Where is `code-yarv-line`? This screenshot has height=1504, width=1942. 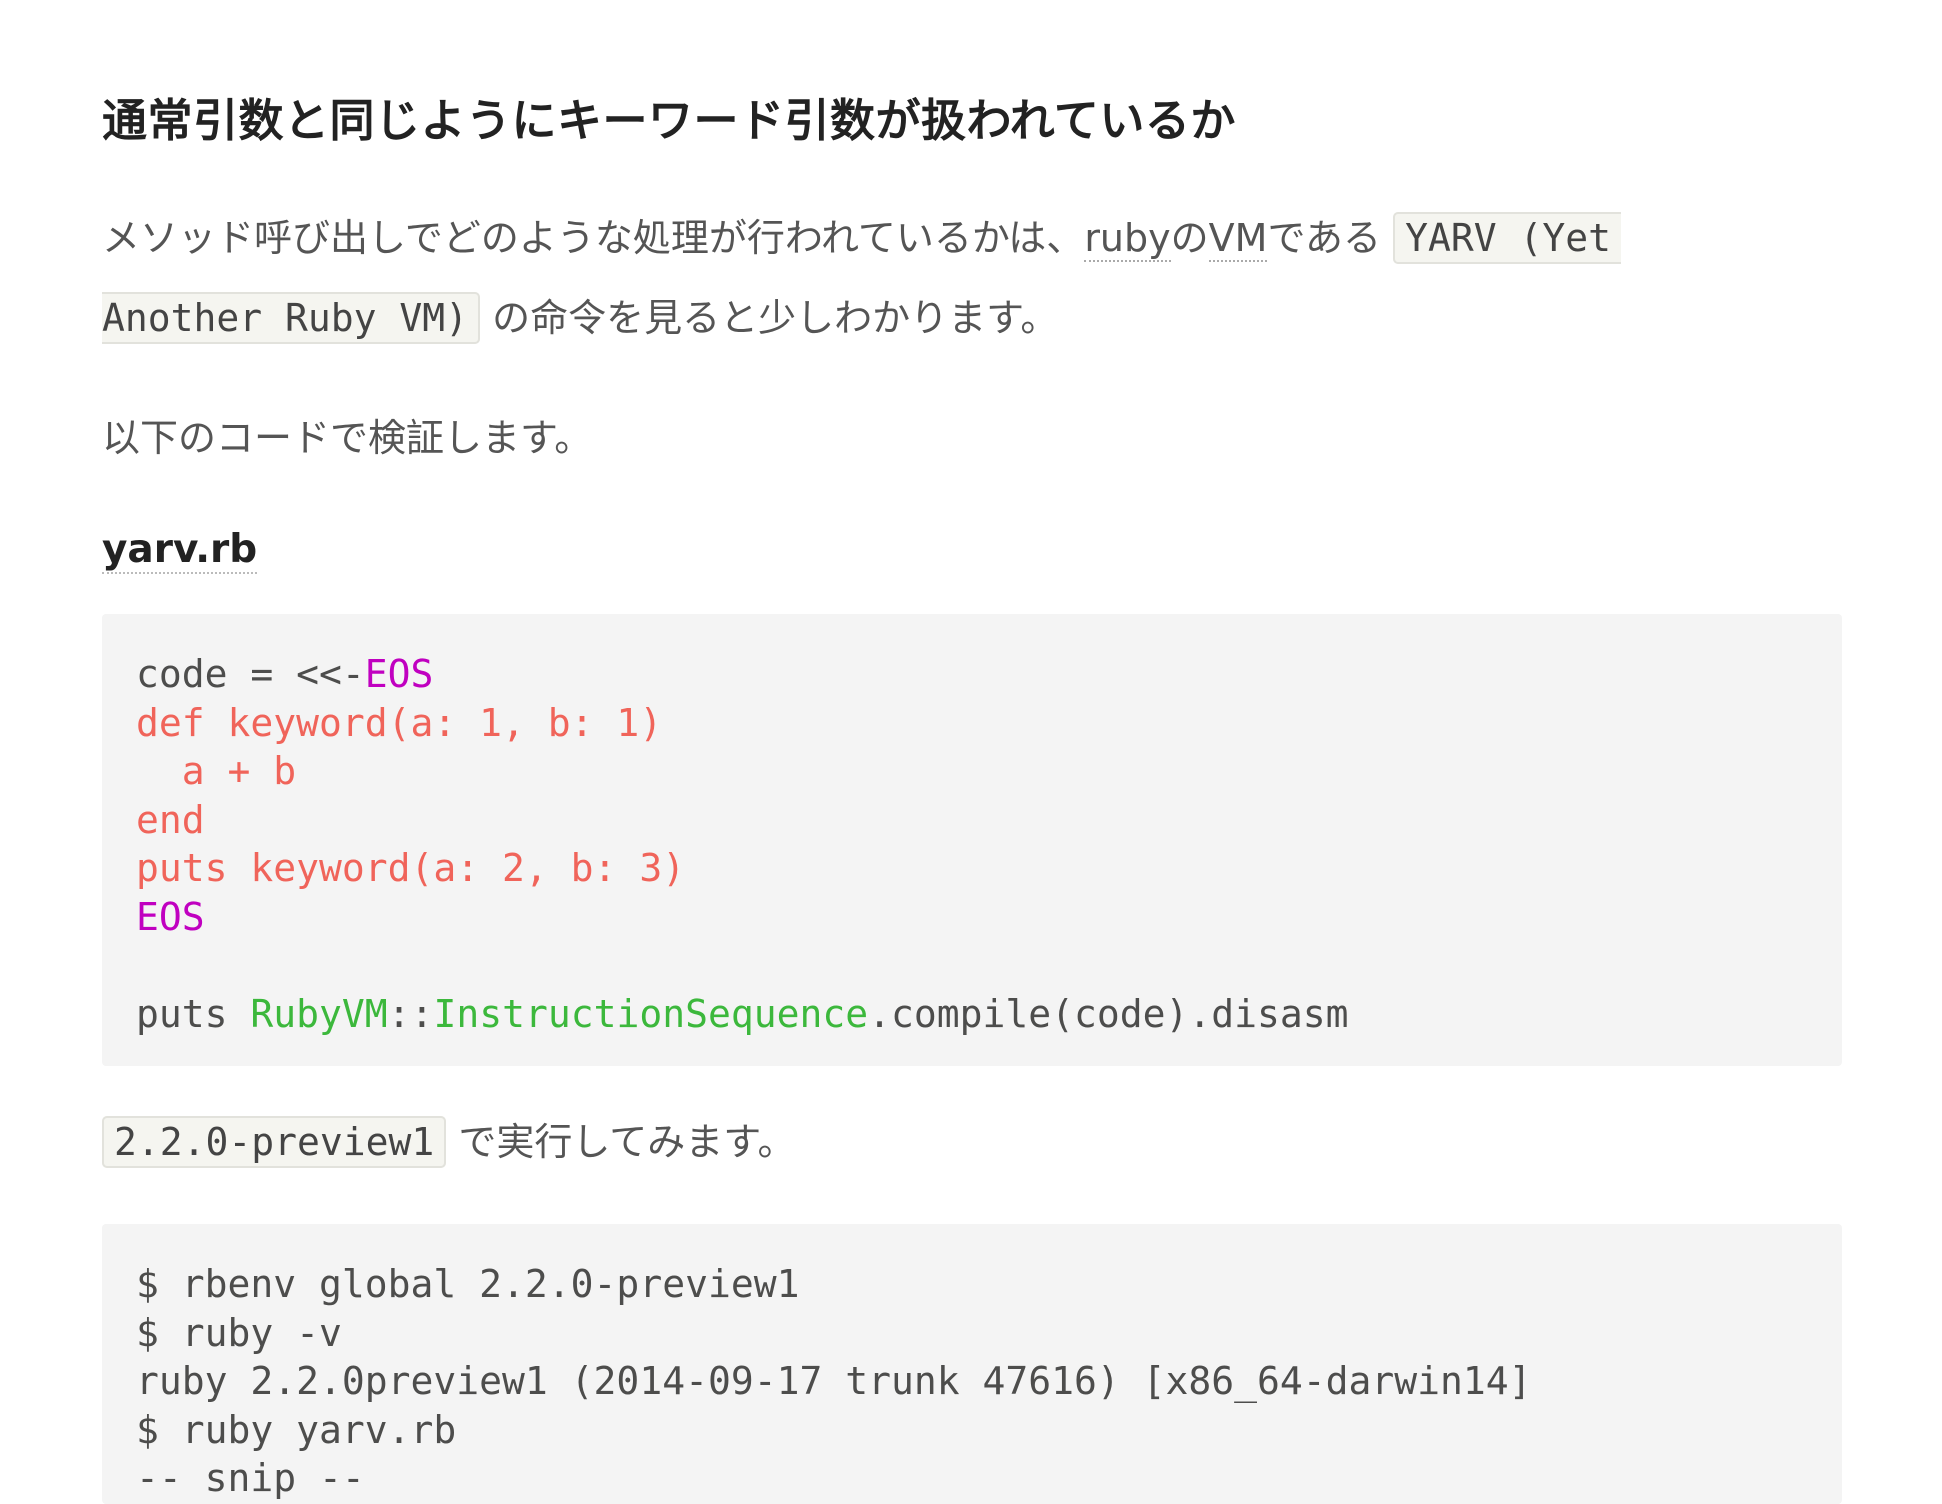
code-yarv-line is located at coordinates (989, 965).